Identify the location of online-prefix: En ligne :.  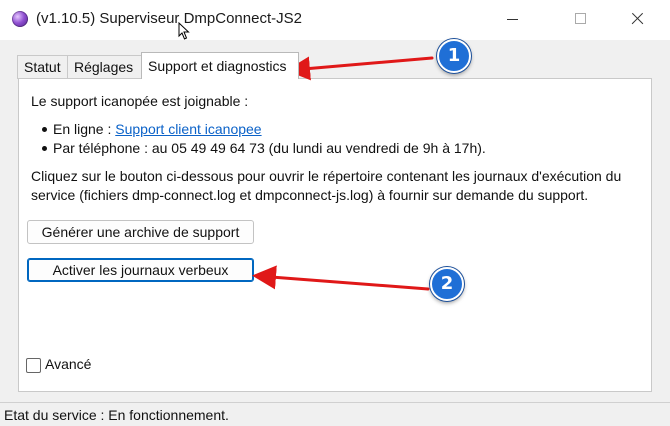
(84, 129).